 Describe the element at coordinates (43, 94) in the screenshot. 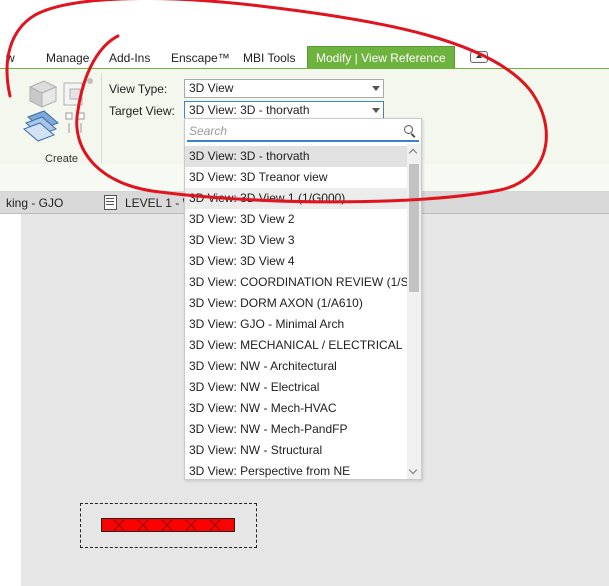

I see `cube-icon` at that location.